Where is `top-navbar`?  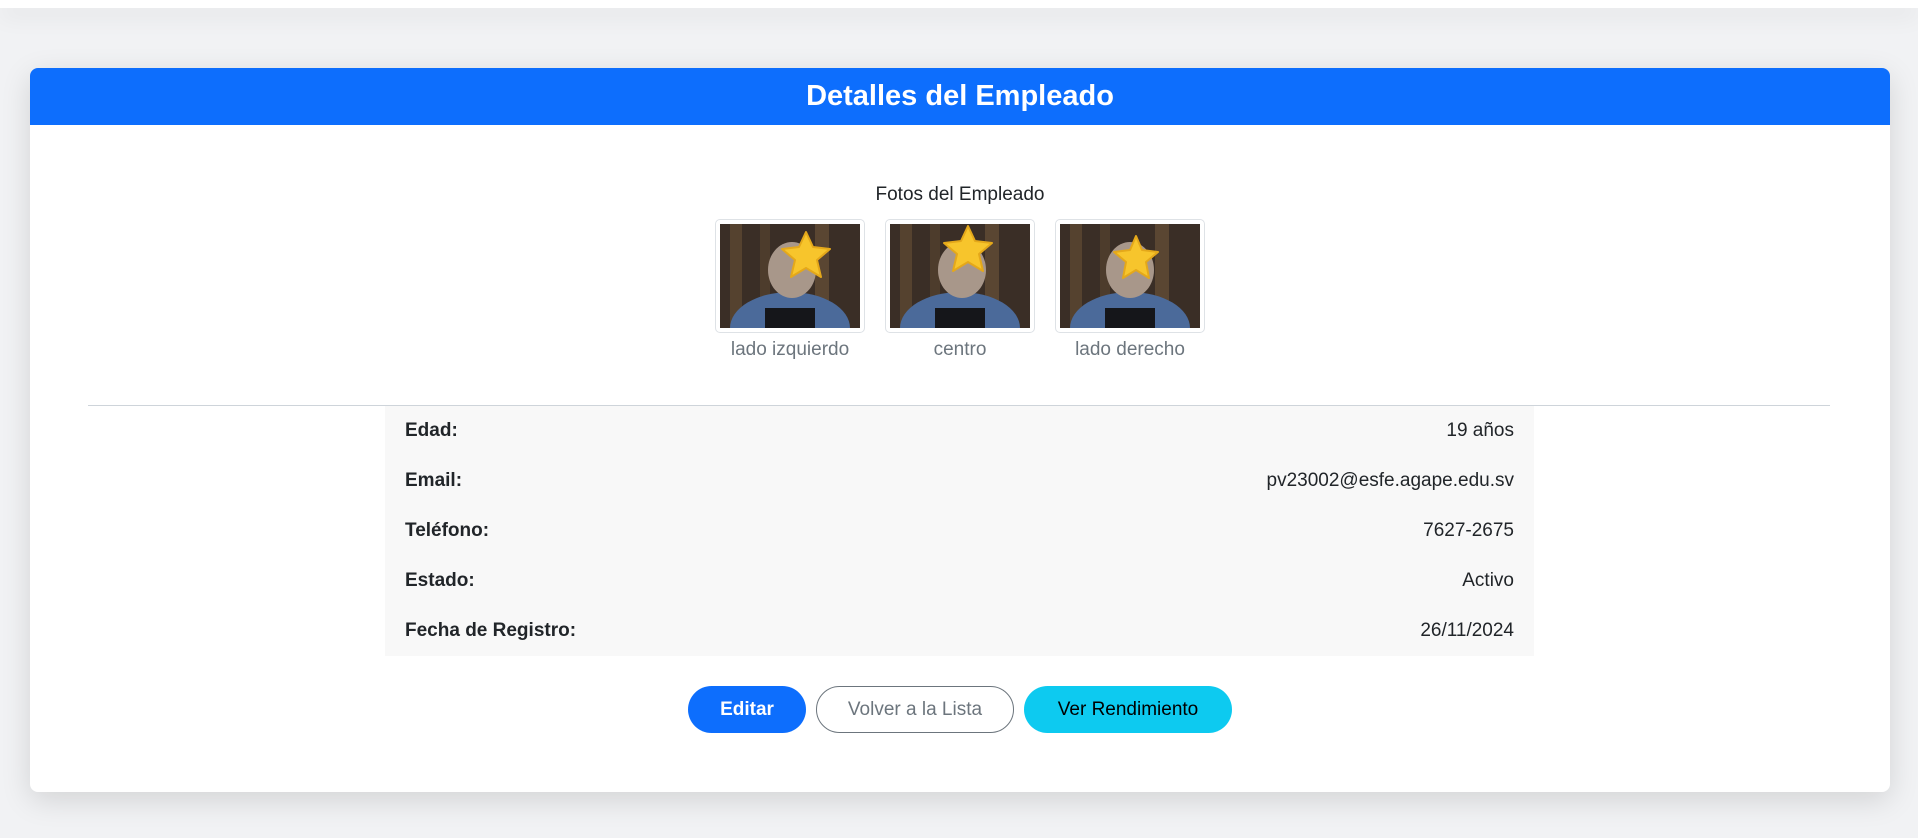
top-navbar is located at coordinates (959, 4).